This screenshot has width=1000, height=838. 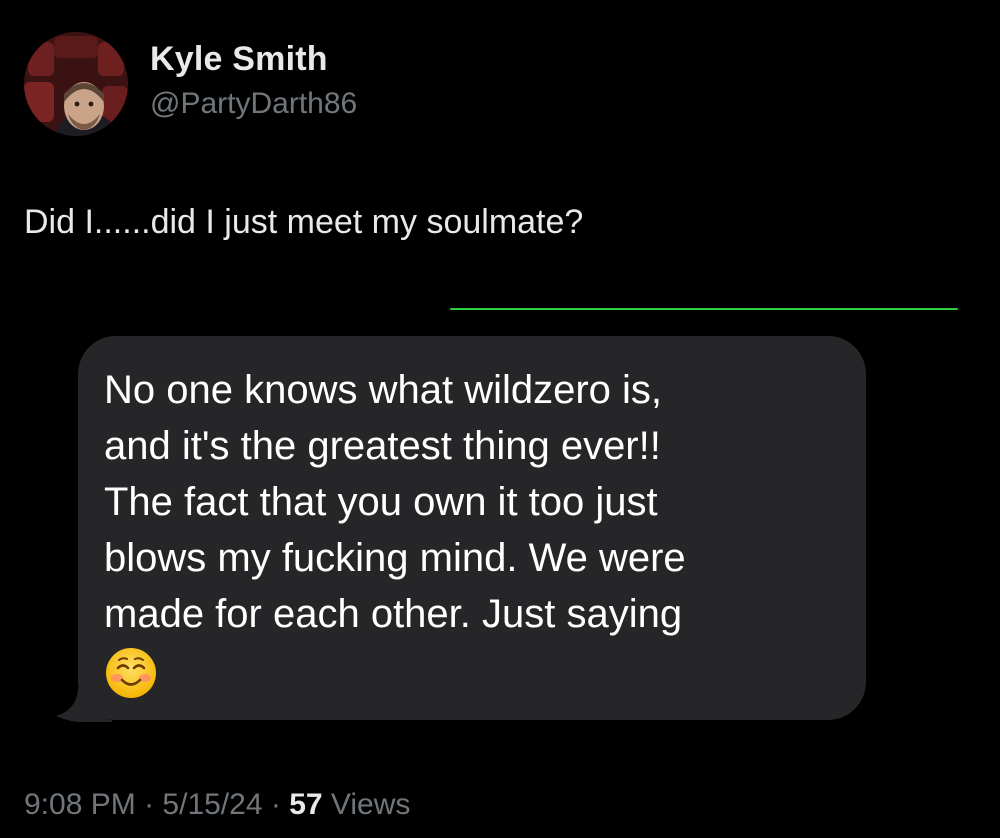 I want to click on tweet-date: 5/15/24, so click(x=212, y=804).